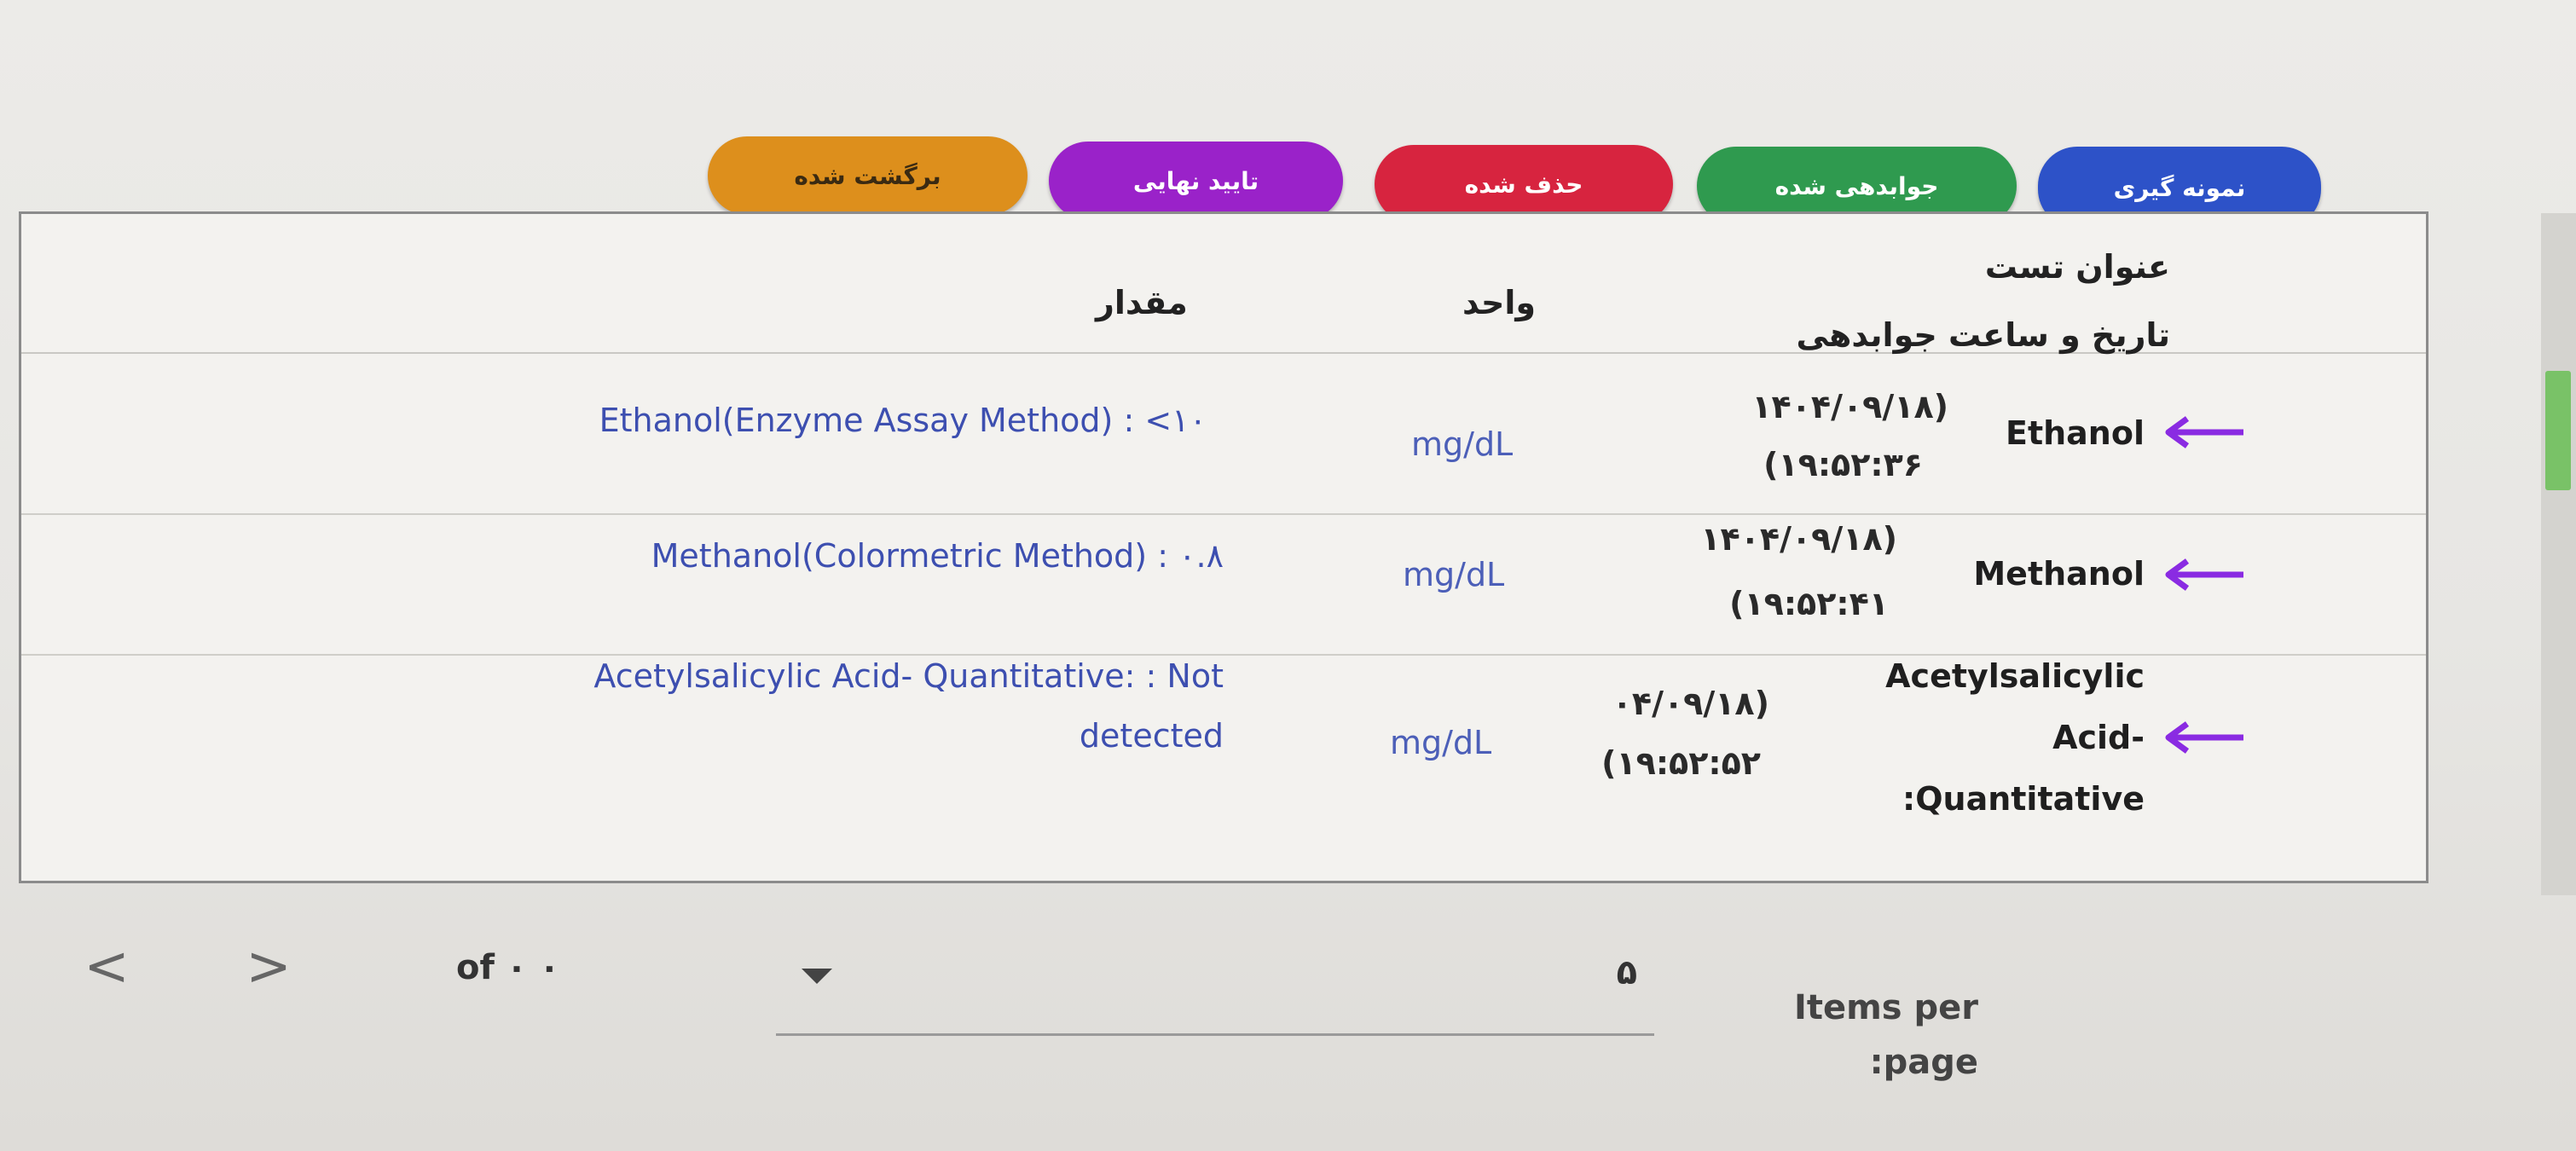 The width and height of the screenshot is (2576, 1151). I want to click on dropdown-caret-icon, so click(817, 976).